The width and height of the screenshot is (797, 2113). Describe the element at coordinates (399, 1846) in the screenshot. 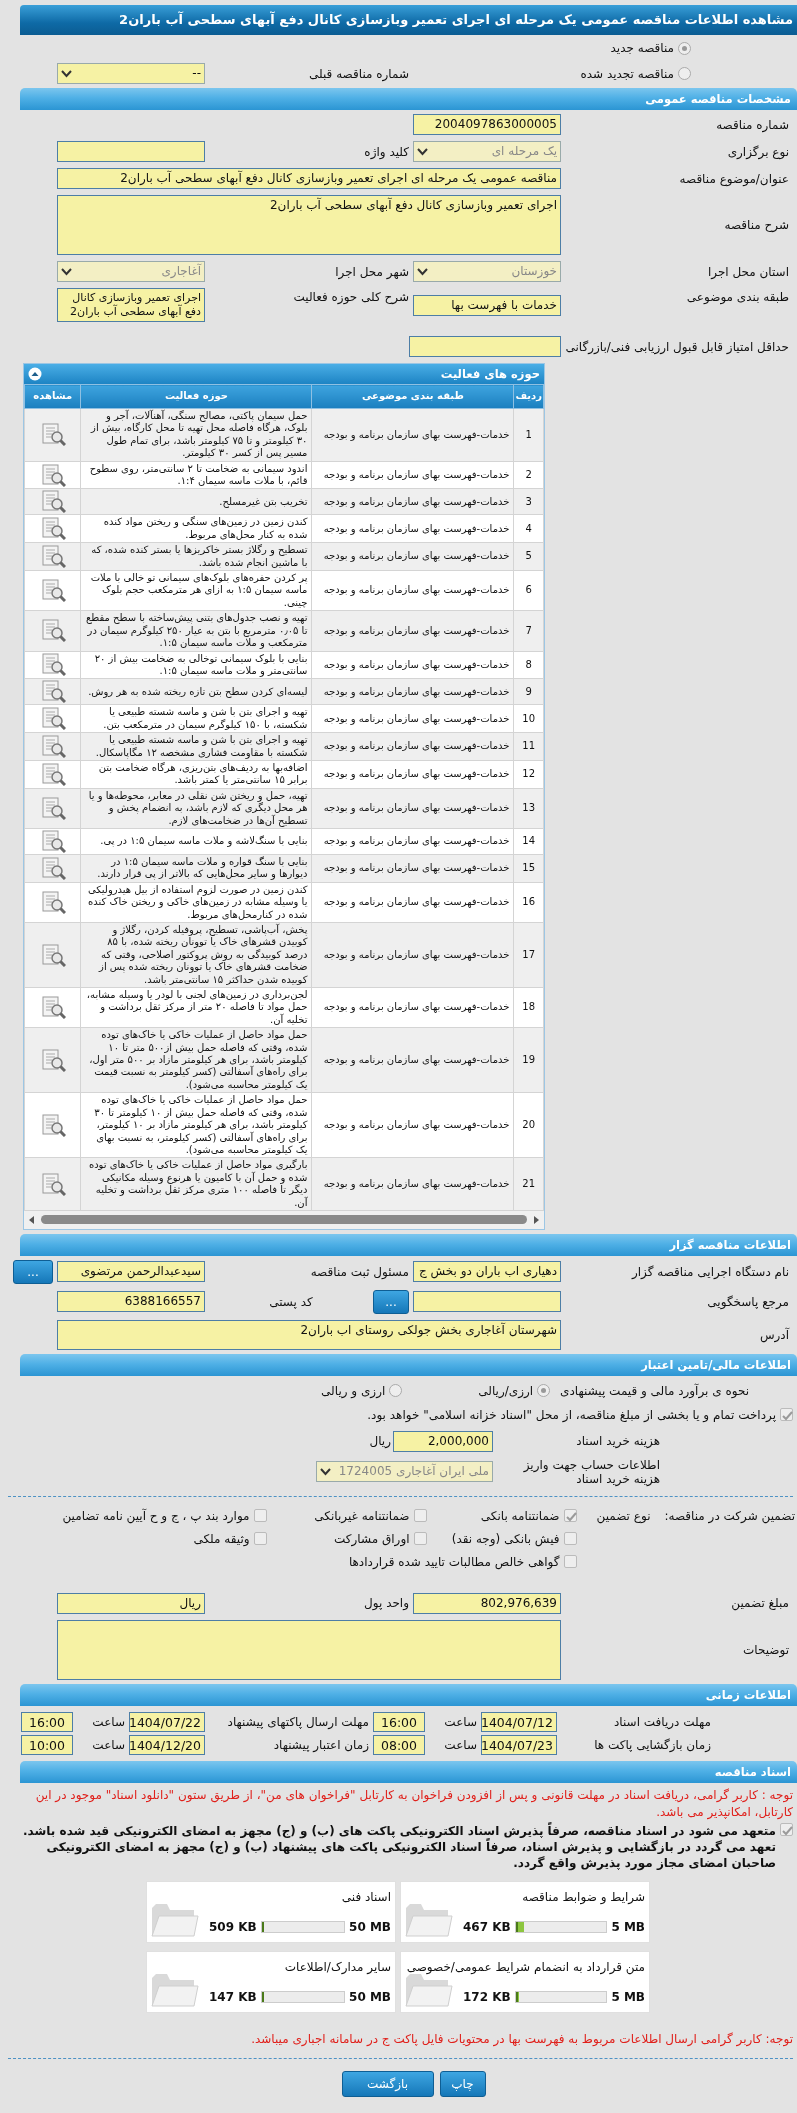

I see `checkbox-label: متعهد می شود در اسناد مناقصه، صرفاً پذیرش اسناد الکترونیکی پاکت های (ب) و (ج) مجهز به امضای الکترونیکی قید شده باشد. تعهد می گردد در بازگشایی و پذیرش اسناد، صرفاً اسناد الکترونیکی پاکت های پیشنهاد (ب) و (ج) مجهز به امضای الکترونیکی صاحبان امضای مجاز مورد پذیرش واقع گردد.` at that location.